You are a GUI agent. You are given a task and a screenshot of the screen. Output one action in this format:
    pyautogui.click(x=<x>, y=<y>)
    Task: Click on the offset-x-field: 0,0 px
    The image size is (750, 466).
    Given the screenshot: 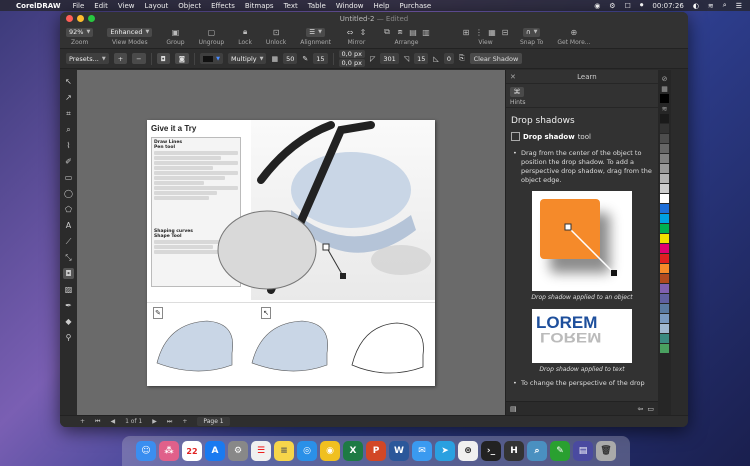 What is the action you would take?
    pyautogui.click(x=351, y=54)
    